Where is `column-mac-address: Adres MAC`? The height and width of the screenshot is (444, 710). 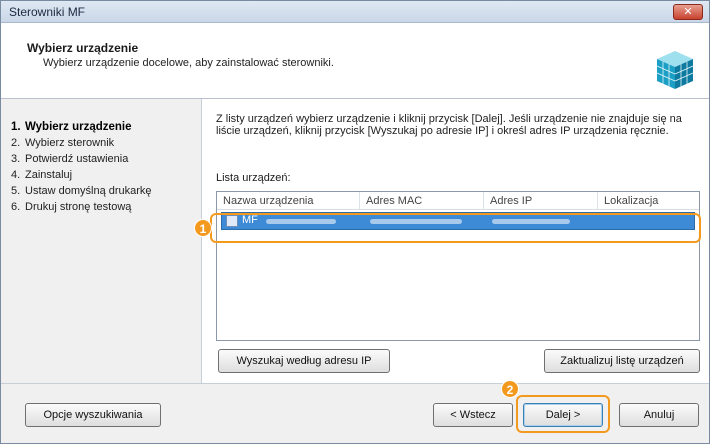
column-mac-address: Adres MAC is located at coordinates (422, 201).